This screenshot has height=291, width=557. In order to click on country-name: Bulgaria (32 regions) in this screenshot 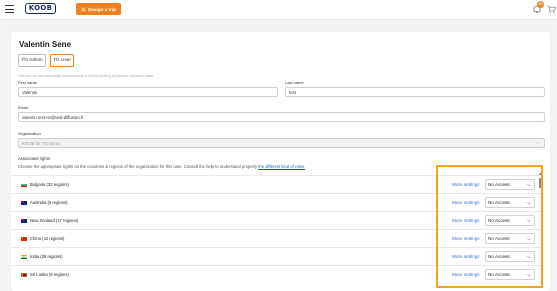, I will do `click(49, 184)`.